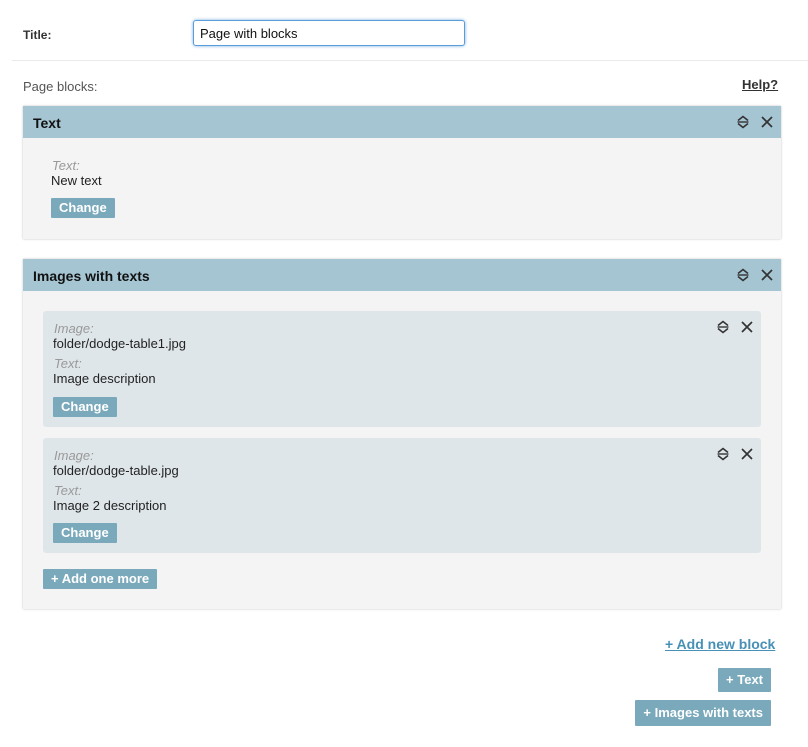  What do you see at coordinates (720, 644) in the screenshot?
I see `add-new-block-link: + Add new block` at bounding box center [720, 644].